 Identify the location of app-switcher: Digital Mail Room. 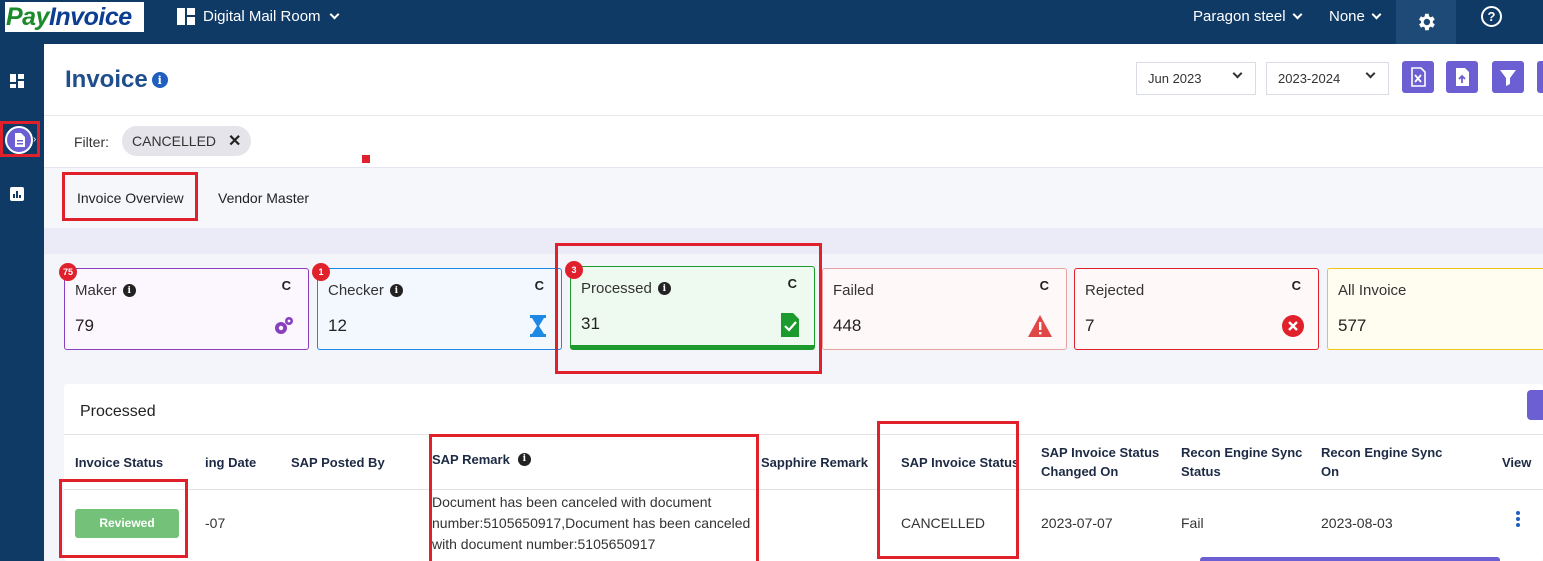
(258, 16).